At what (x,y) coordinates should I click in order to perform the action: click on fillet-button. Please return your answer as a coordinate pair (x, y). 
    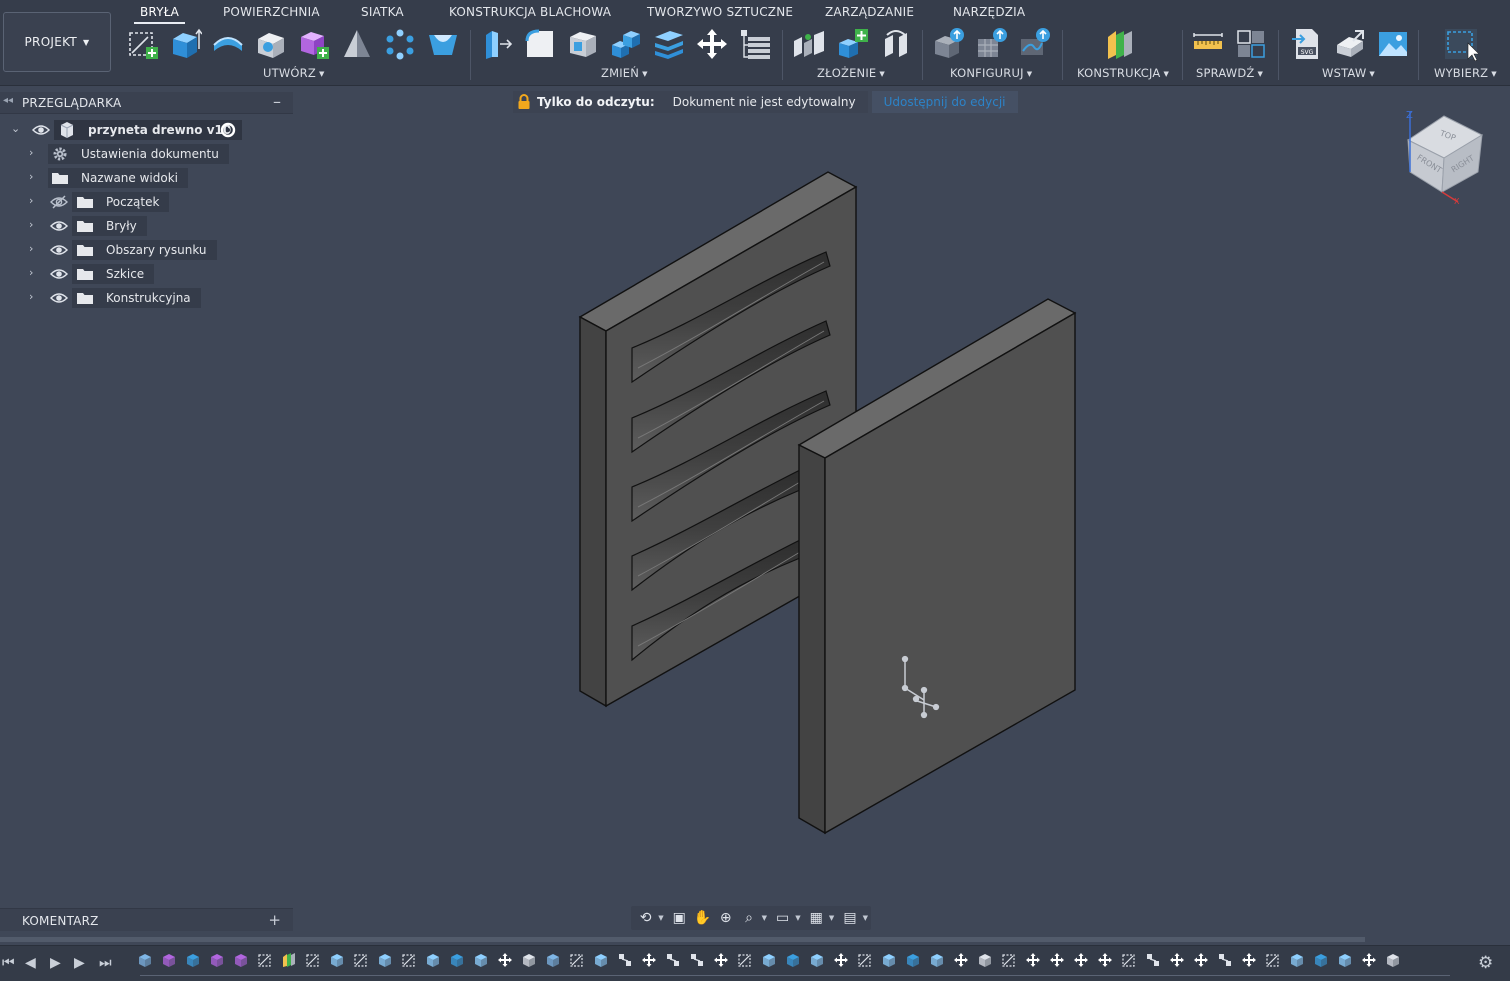
    Looking at the image, I should click on (540, 44).